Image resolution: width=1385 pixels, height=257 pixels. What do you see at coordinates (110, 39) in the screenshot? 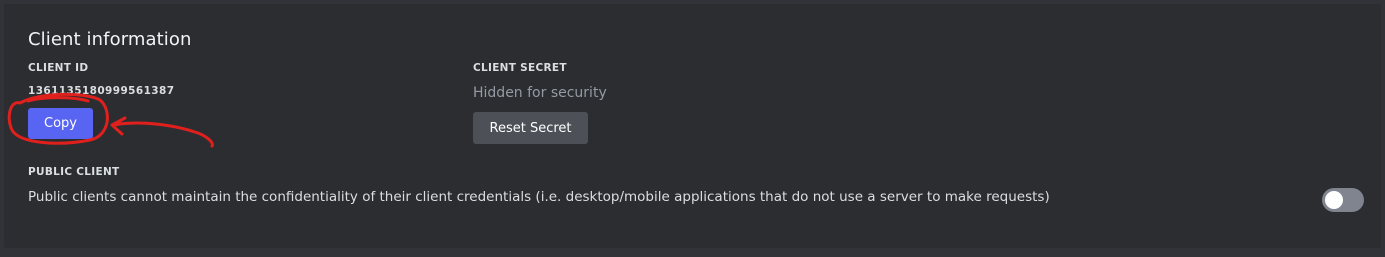
I see `section-title: Client information` at bounding box center [110, 39].